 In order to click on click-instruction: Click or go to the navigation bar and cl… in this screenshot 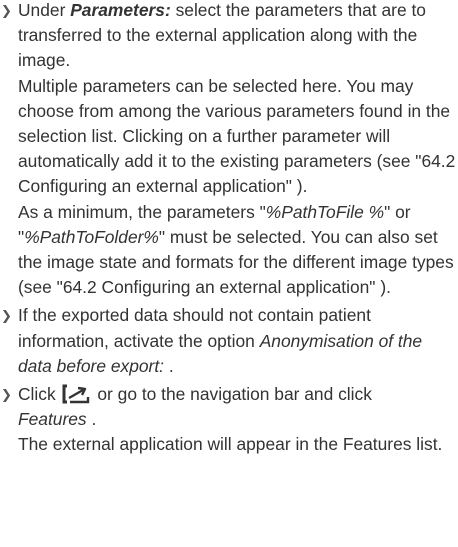, I will do `click(238, 407)`.